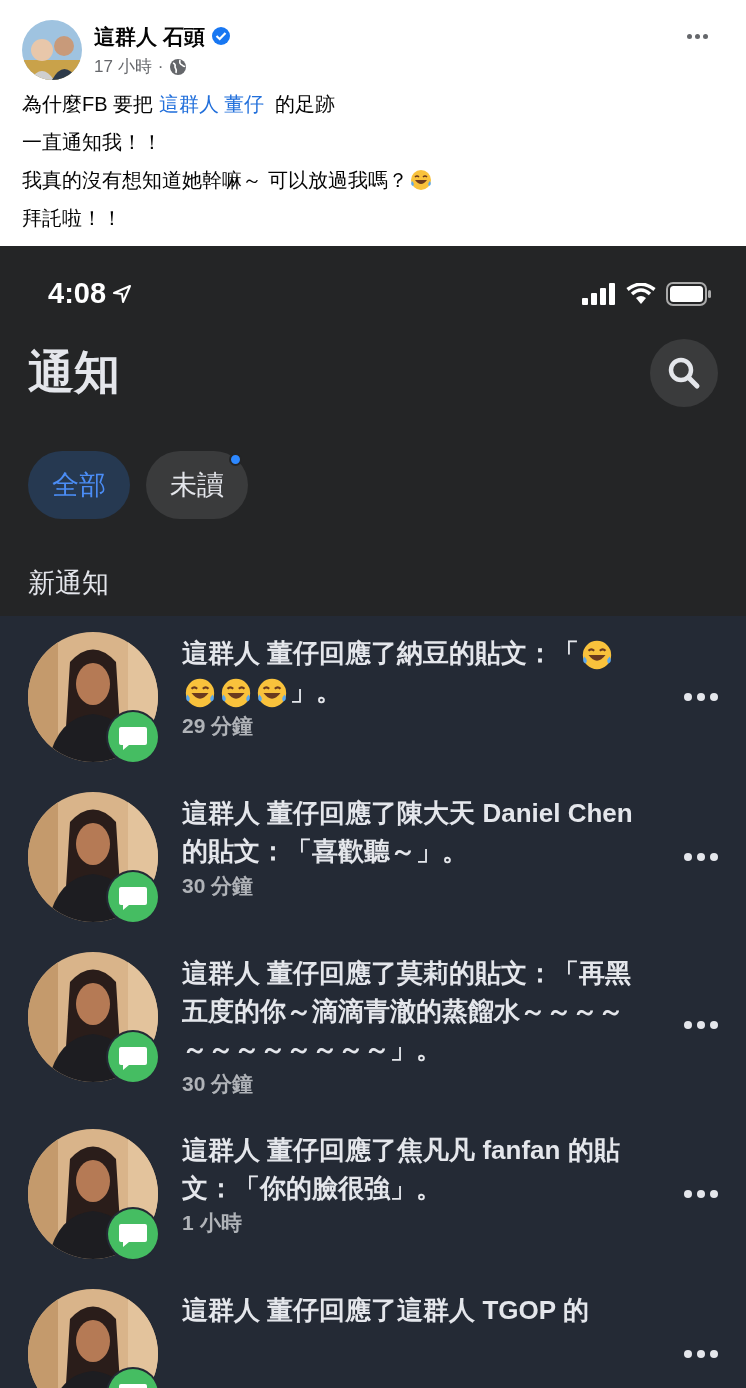  Describe the element at coordinates (88, 104) in the screenshot. I see `post-text: 為什麼FB 要把` at that location.